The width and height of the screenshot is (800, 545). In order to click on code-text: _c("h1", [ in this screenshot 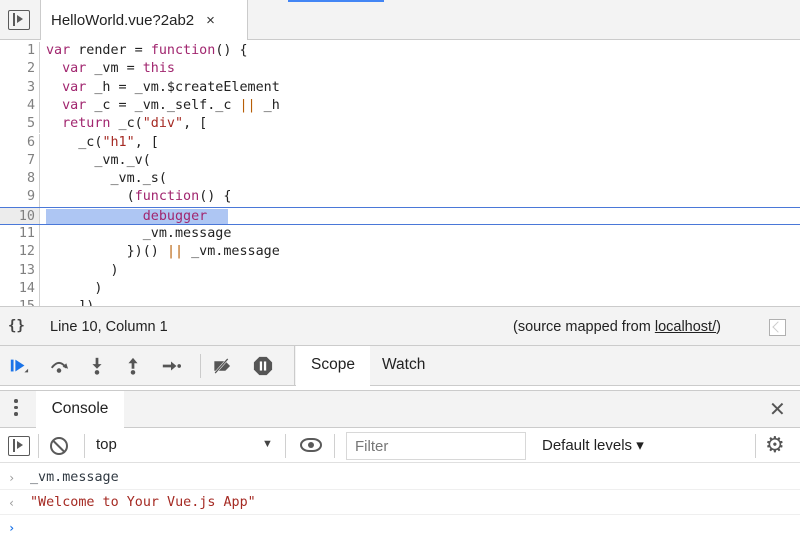, I will do `click(102, 143)`.